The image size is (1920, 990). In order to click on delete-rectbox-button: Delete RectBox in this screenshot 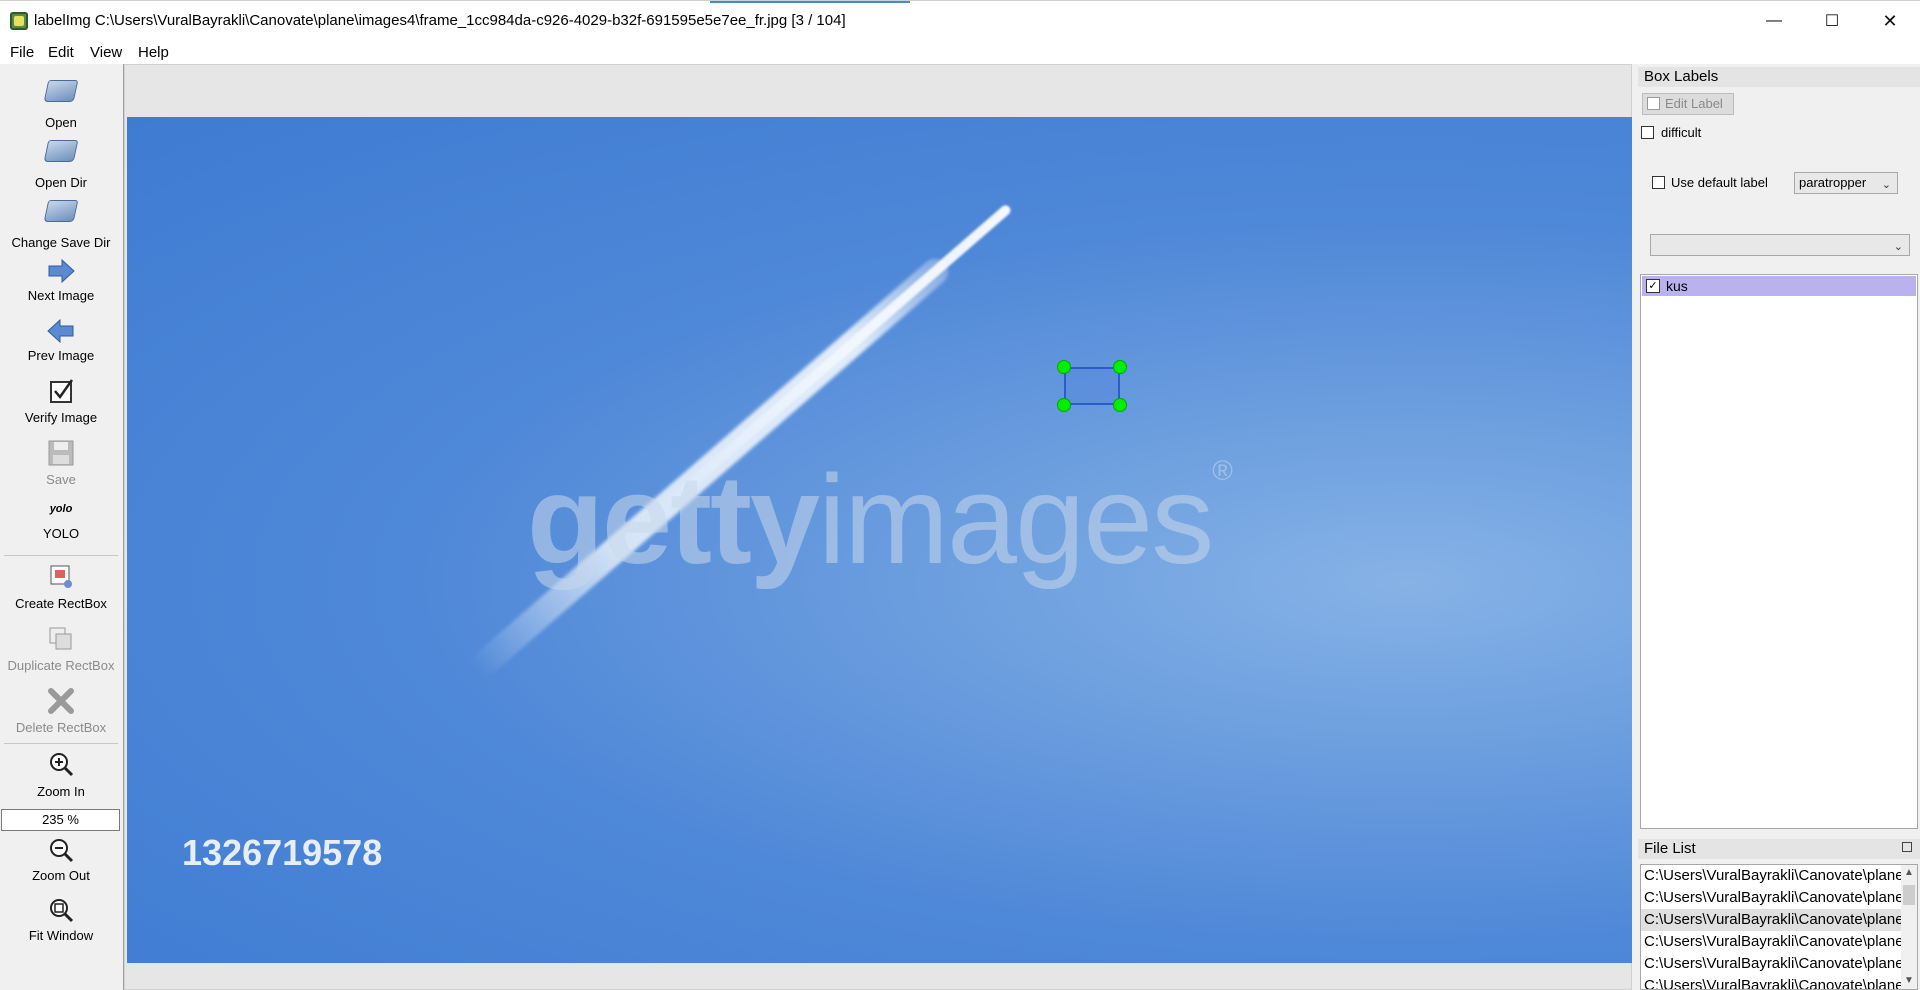, I will do `click(61, 711)`.